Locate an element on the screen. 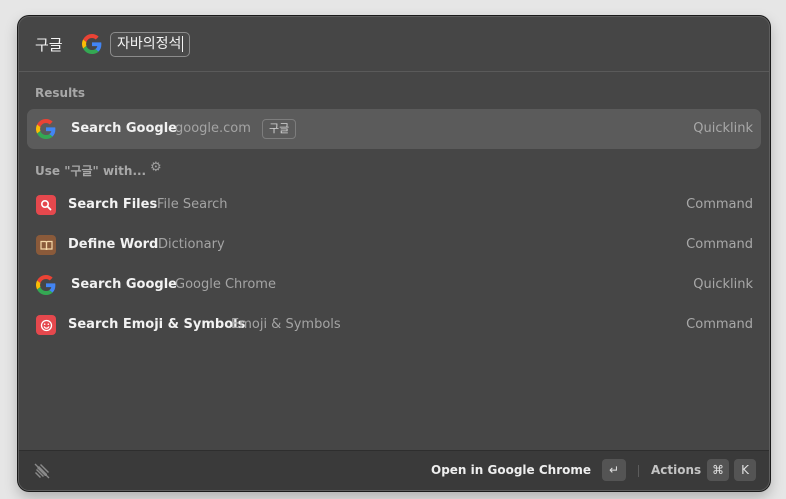  command-key: ⌘ is located at coordinates (718, 470).